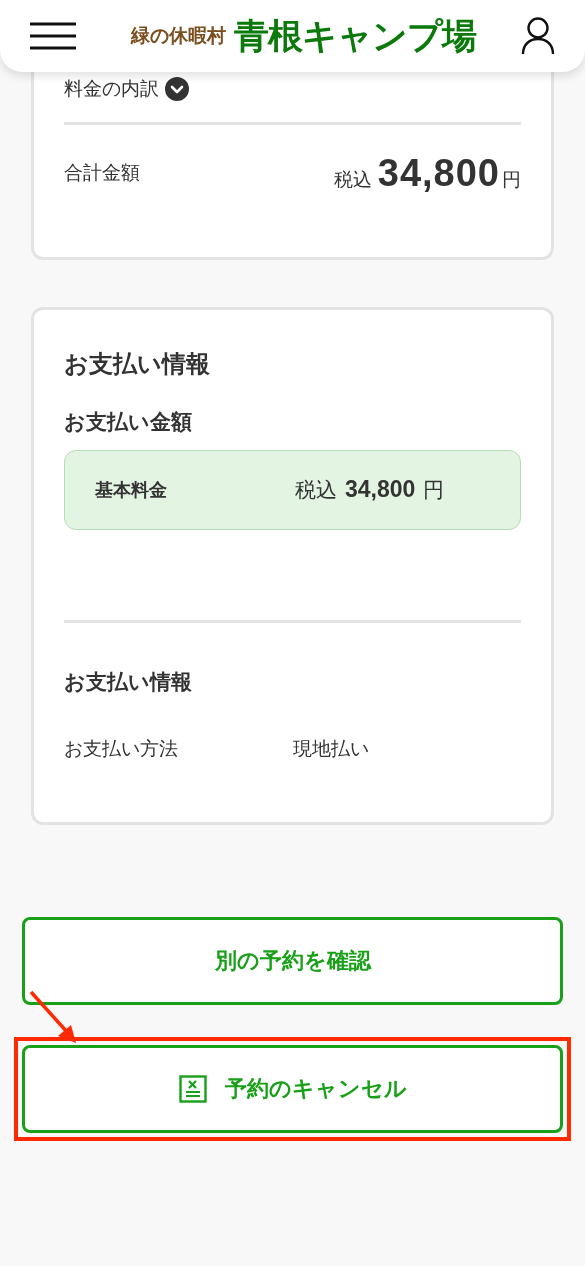  I want to click on section-title: お支払い情報, so click(137, 364).